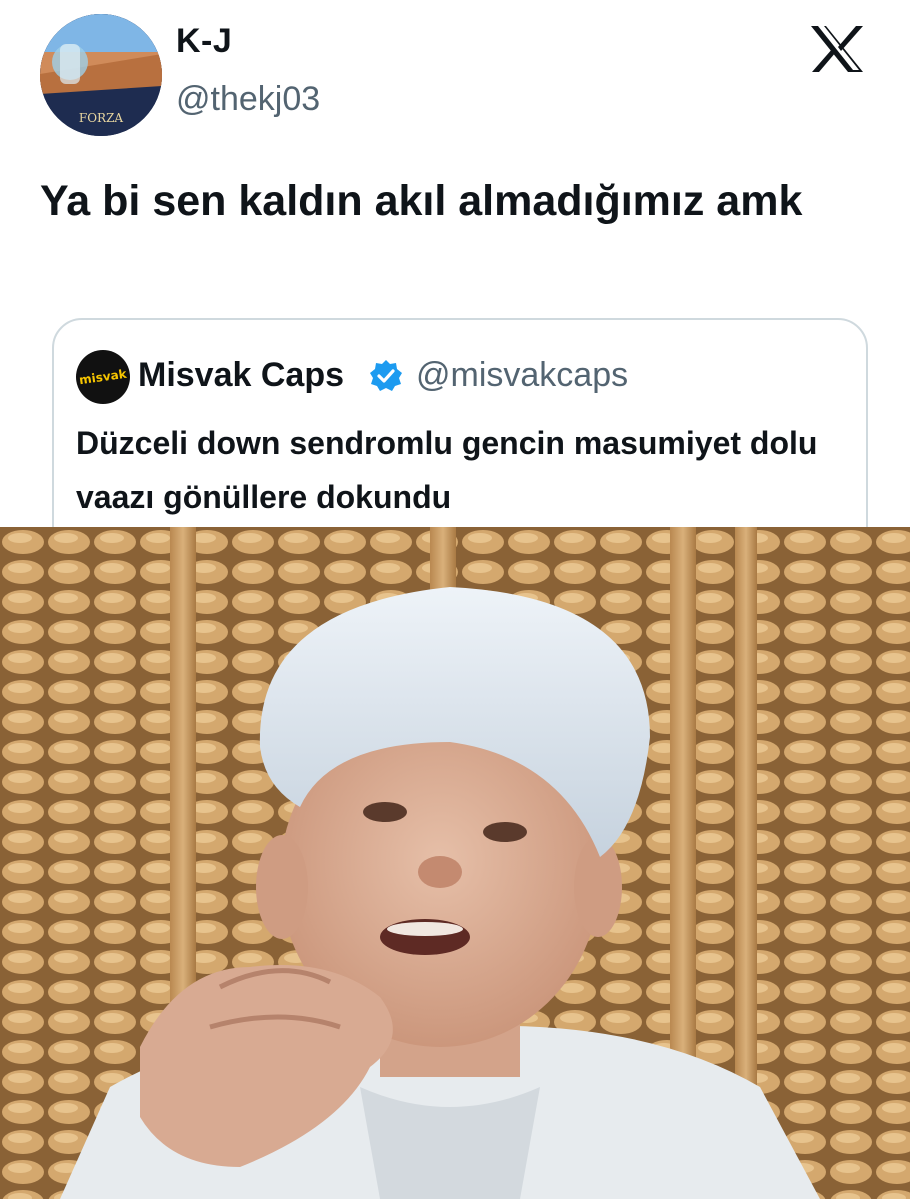  What do you see at coordinates (248, 99) in the screenshot?
I see `author-handle: @thekj03` at bounding box center [248, 99].